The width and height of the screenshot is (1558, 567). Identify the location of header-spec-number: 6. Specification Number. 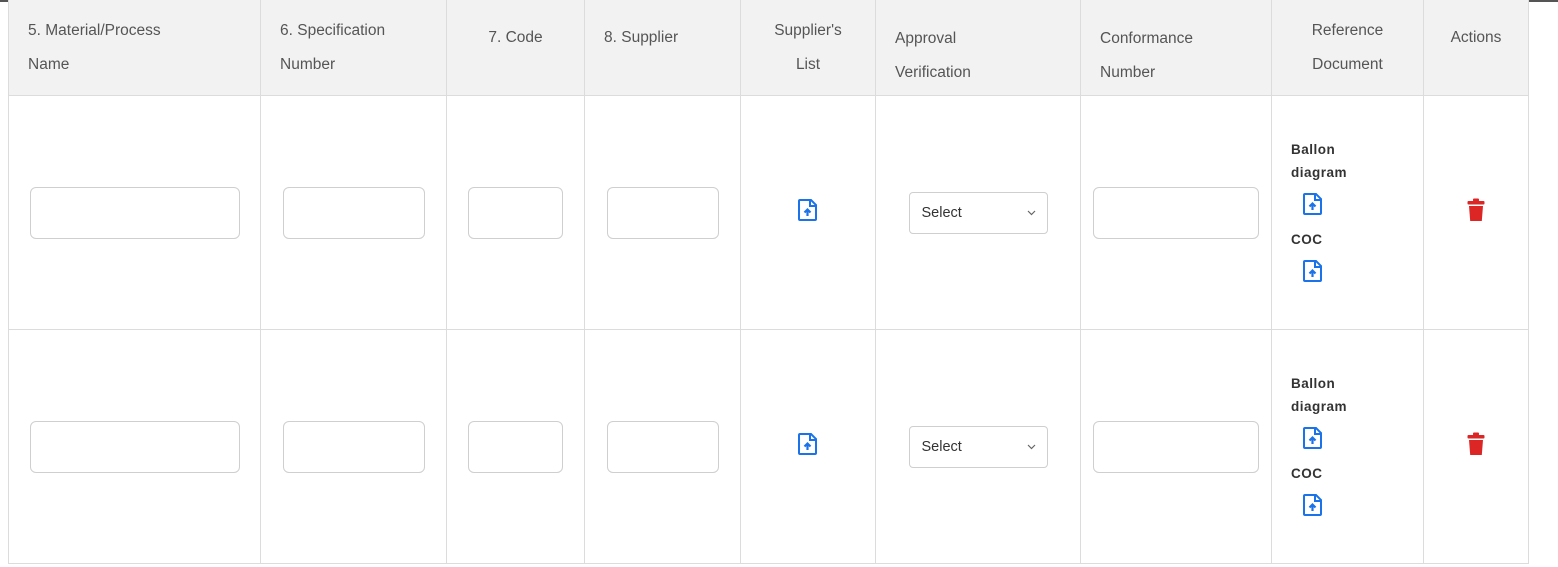
(353, 48).